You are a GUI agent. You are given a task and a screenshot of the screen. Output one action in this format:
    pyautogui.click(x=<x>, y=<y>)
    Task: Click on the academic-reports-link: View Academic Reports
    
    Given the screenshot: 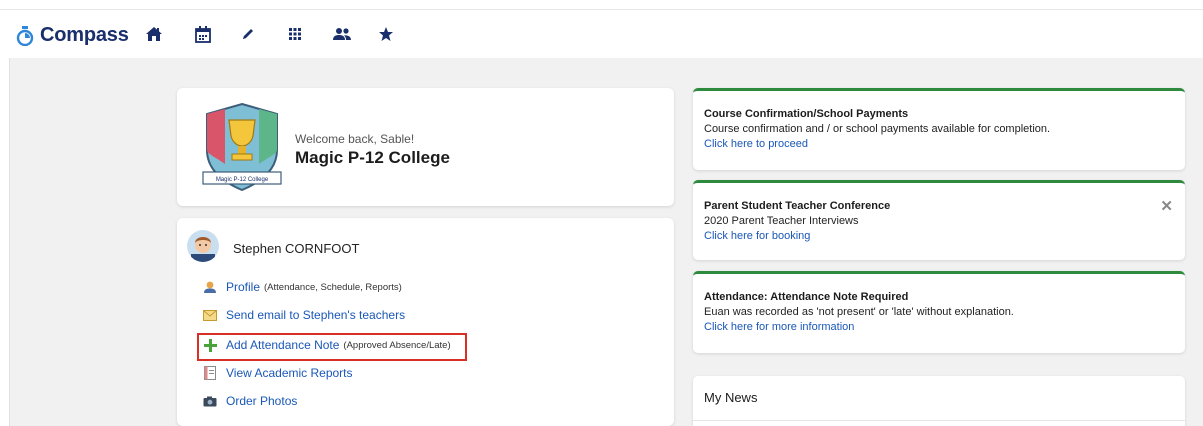 What is the action you would take?
    pyautogui.click(x=278, y=373)
    